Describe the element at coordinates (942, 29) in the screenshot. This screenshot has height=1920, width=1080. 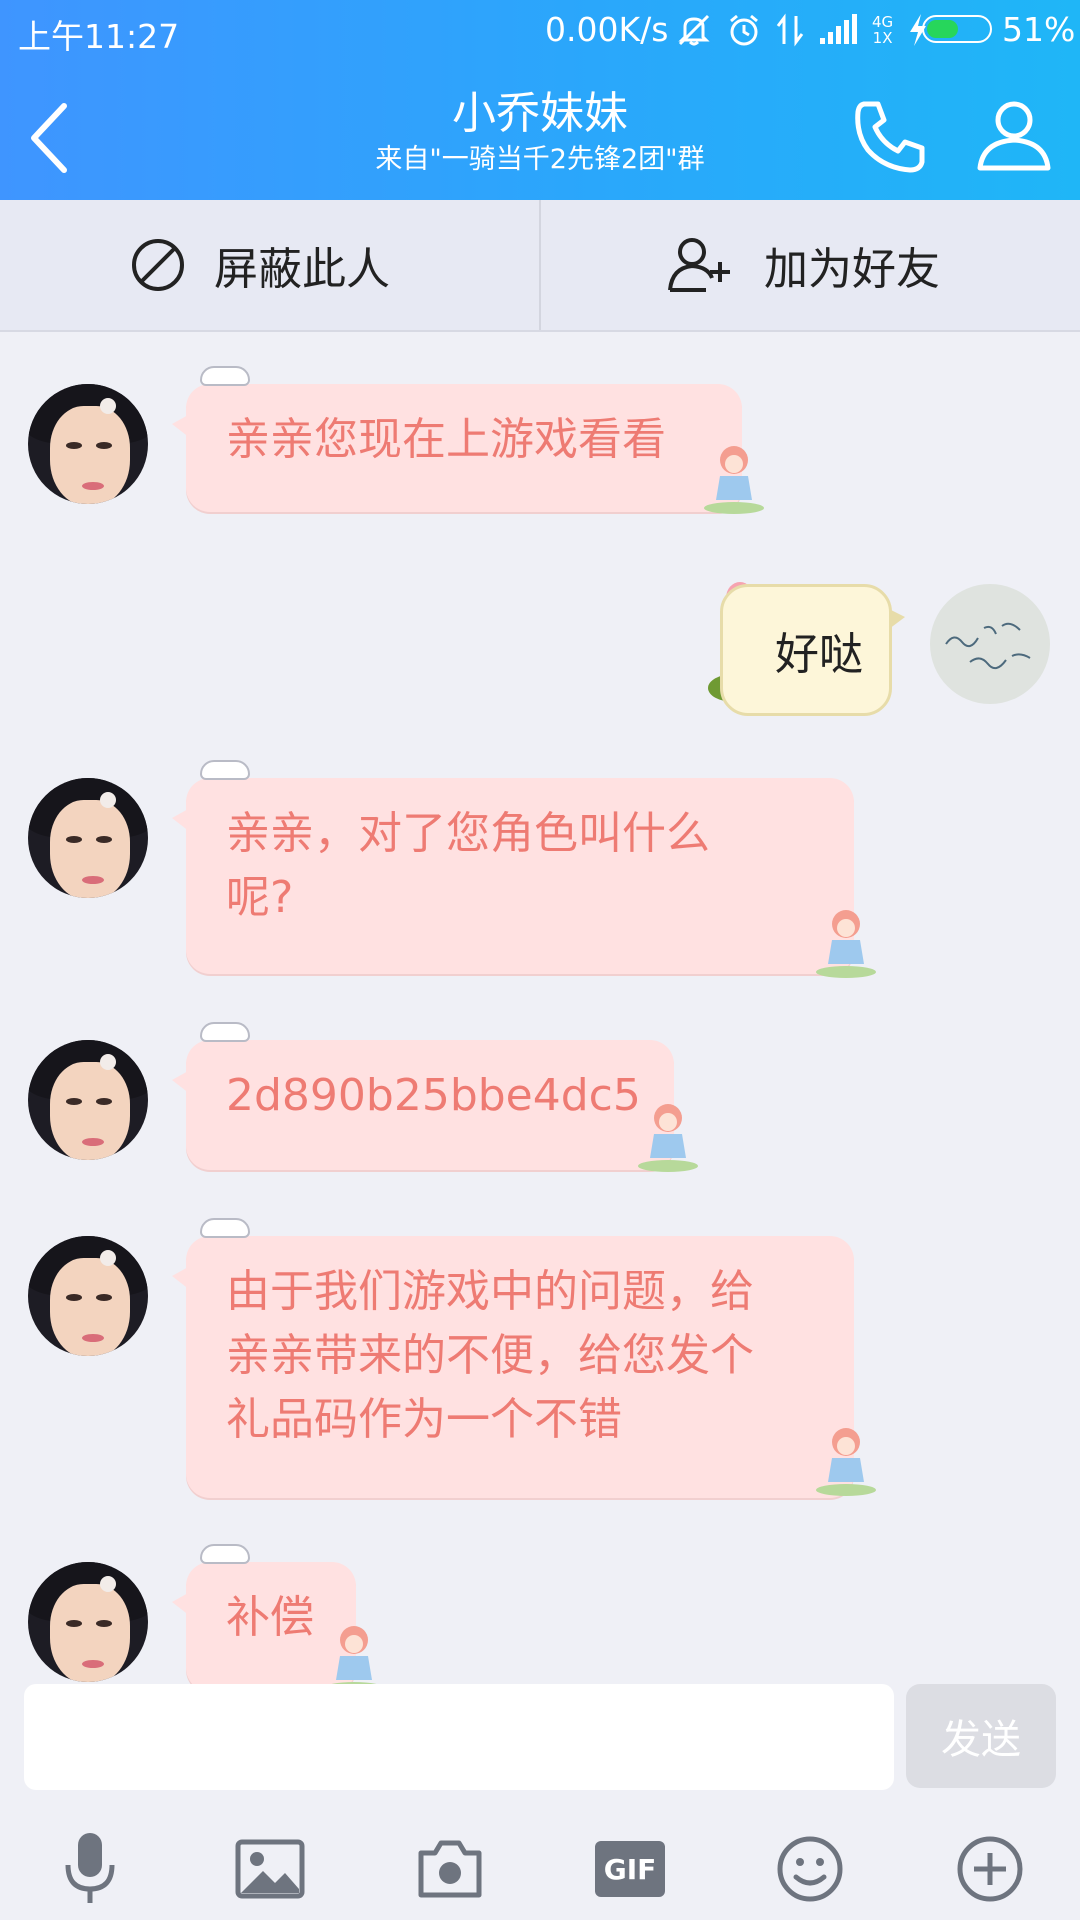
I see `battery-fill` at that location.